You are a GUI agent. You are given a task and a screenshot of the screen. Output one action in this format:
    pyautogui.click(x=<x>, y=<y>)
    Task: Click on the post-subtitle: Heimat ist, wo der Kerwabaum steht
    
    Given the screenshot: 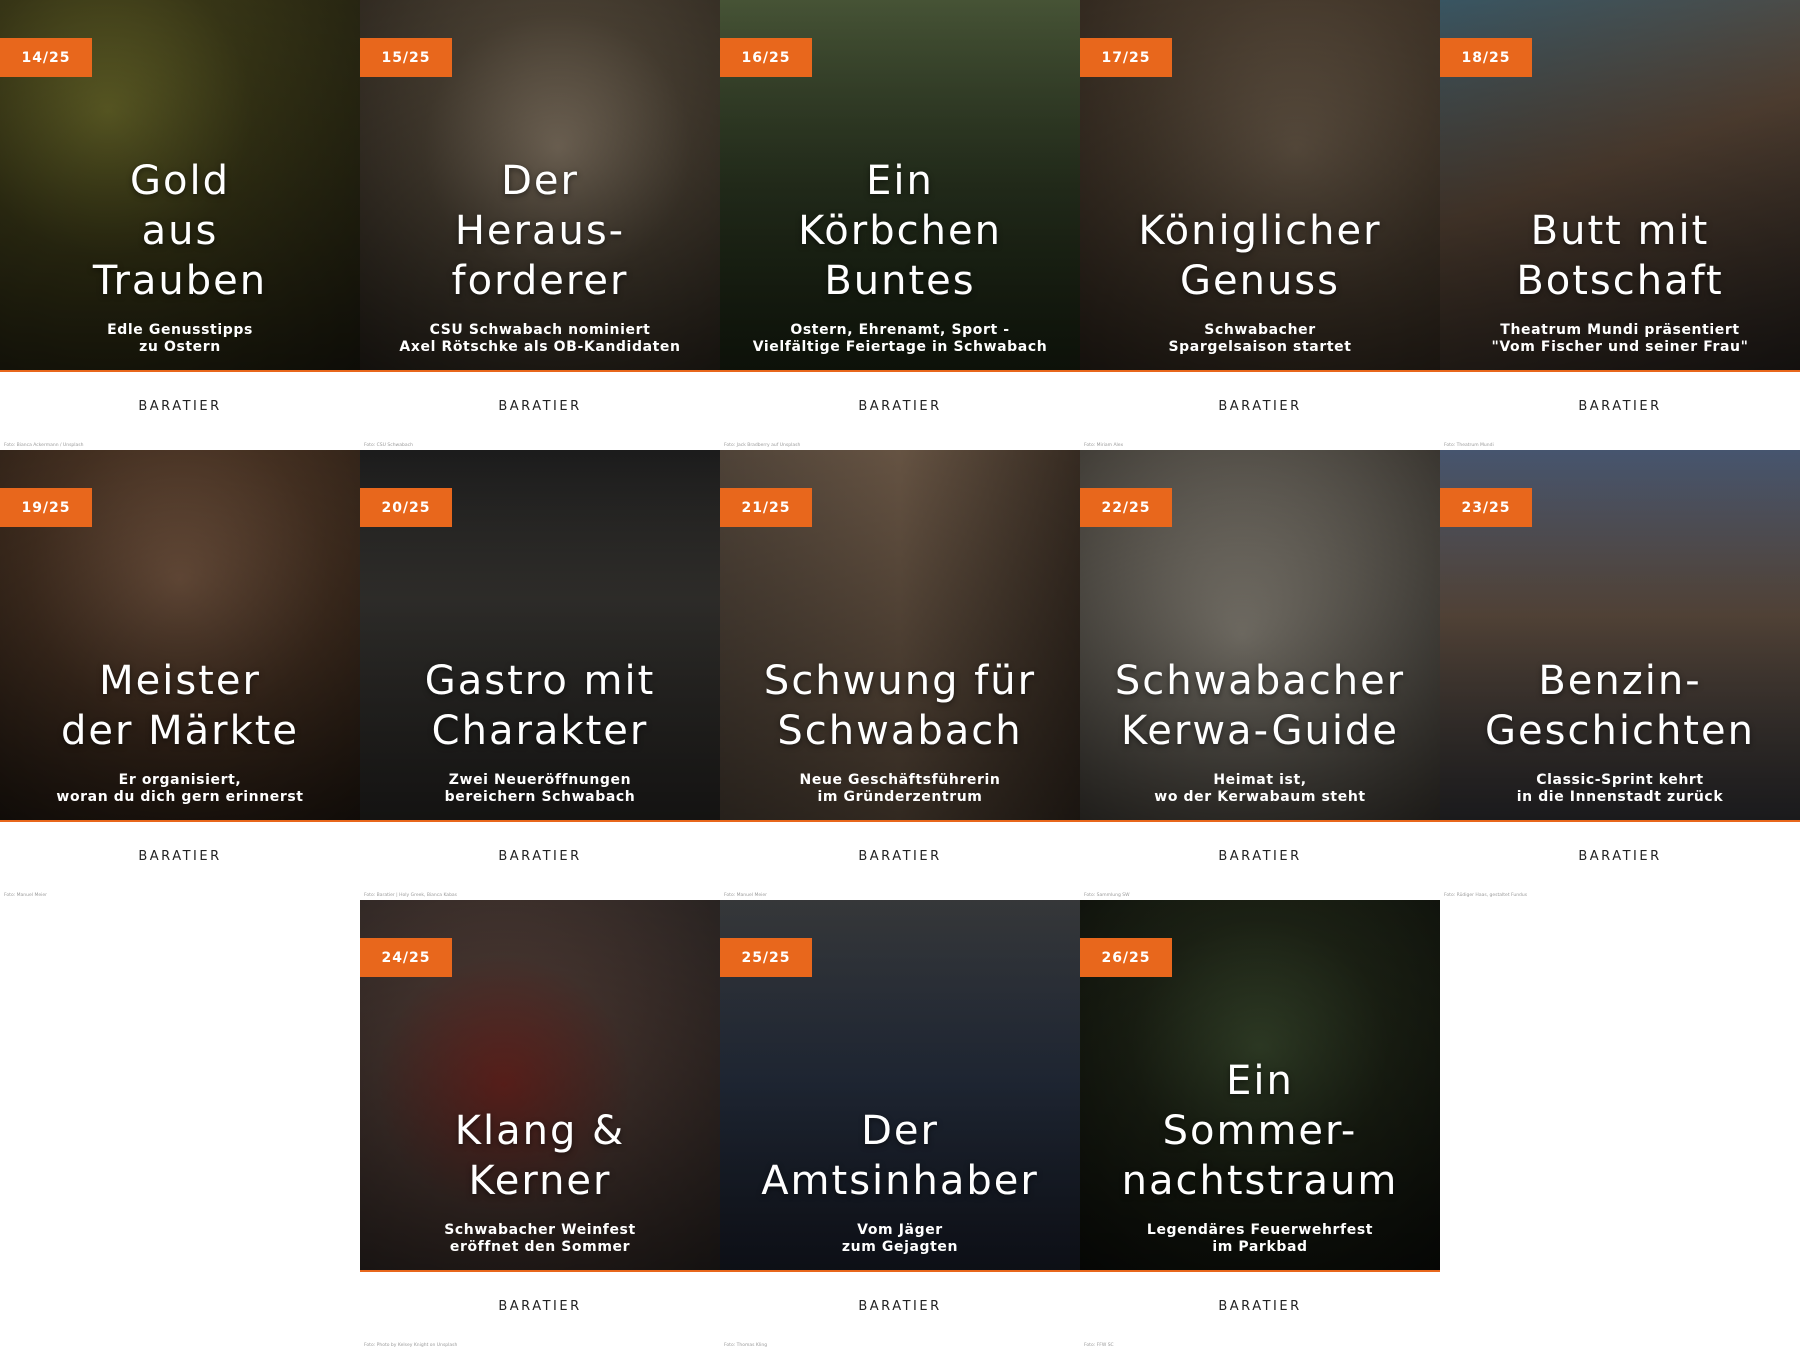 What is the action you would take?
    pyautogui.click(x=1260, y=788)
    